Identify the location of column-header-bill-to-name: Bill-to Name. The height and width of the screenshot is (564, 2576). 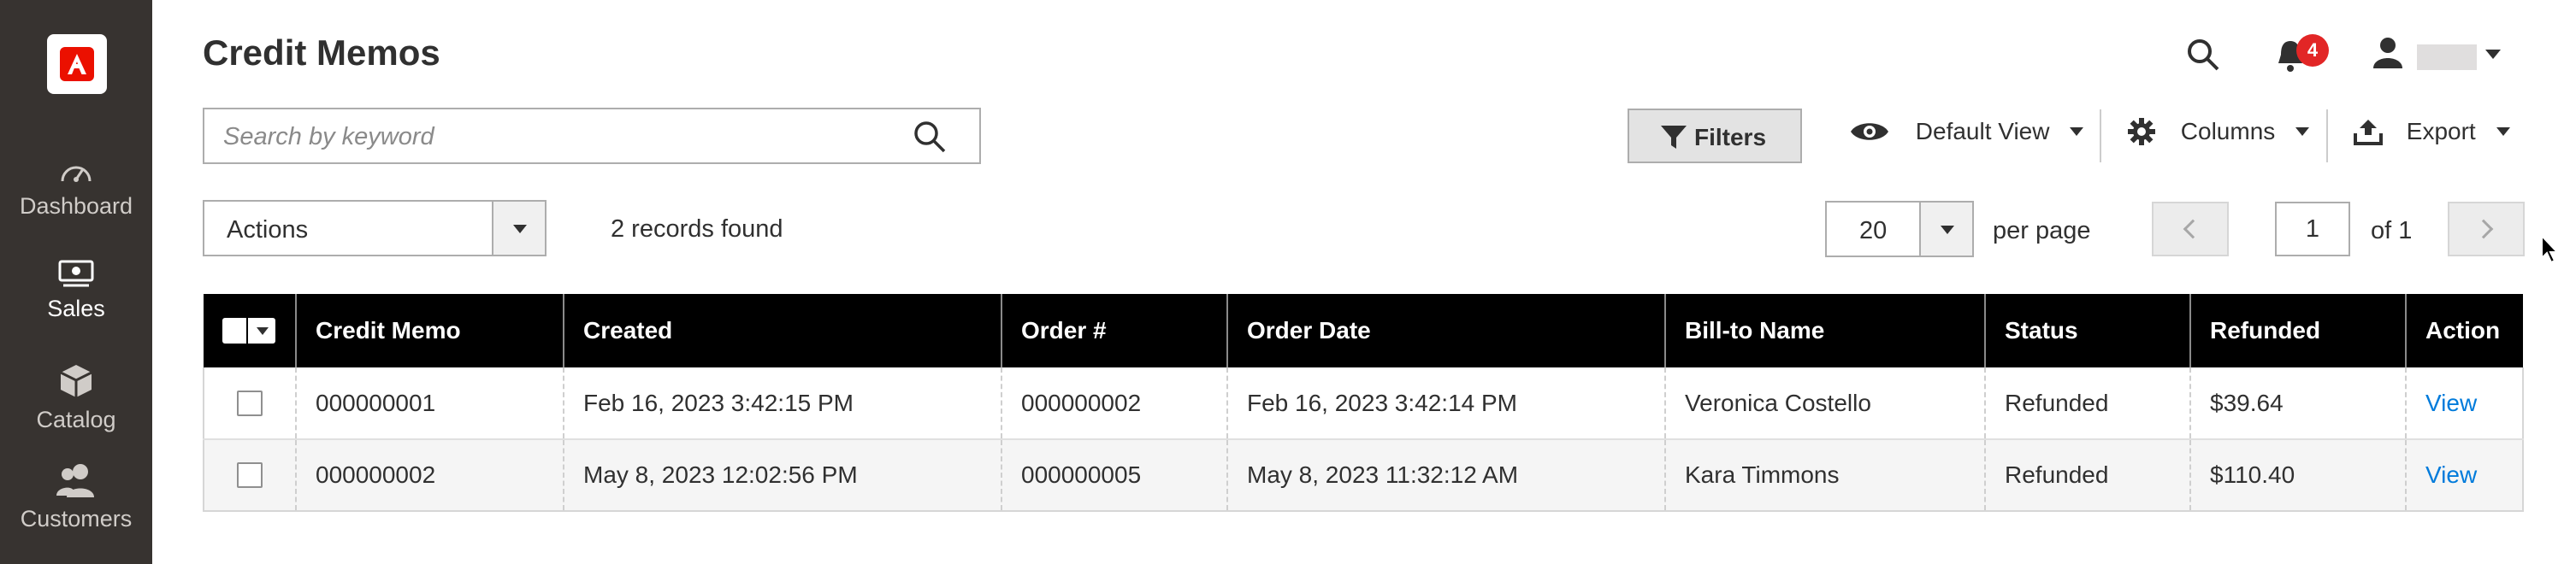
(1824, 330).